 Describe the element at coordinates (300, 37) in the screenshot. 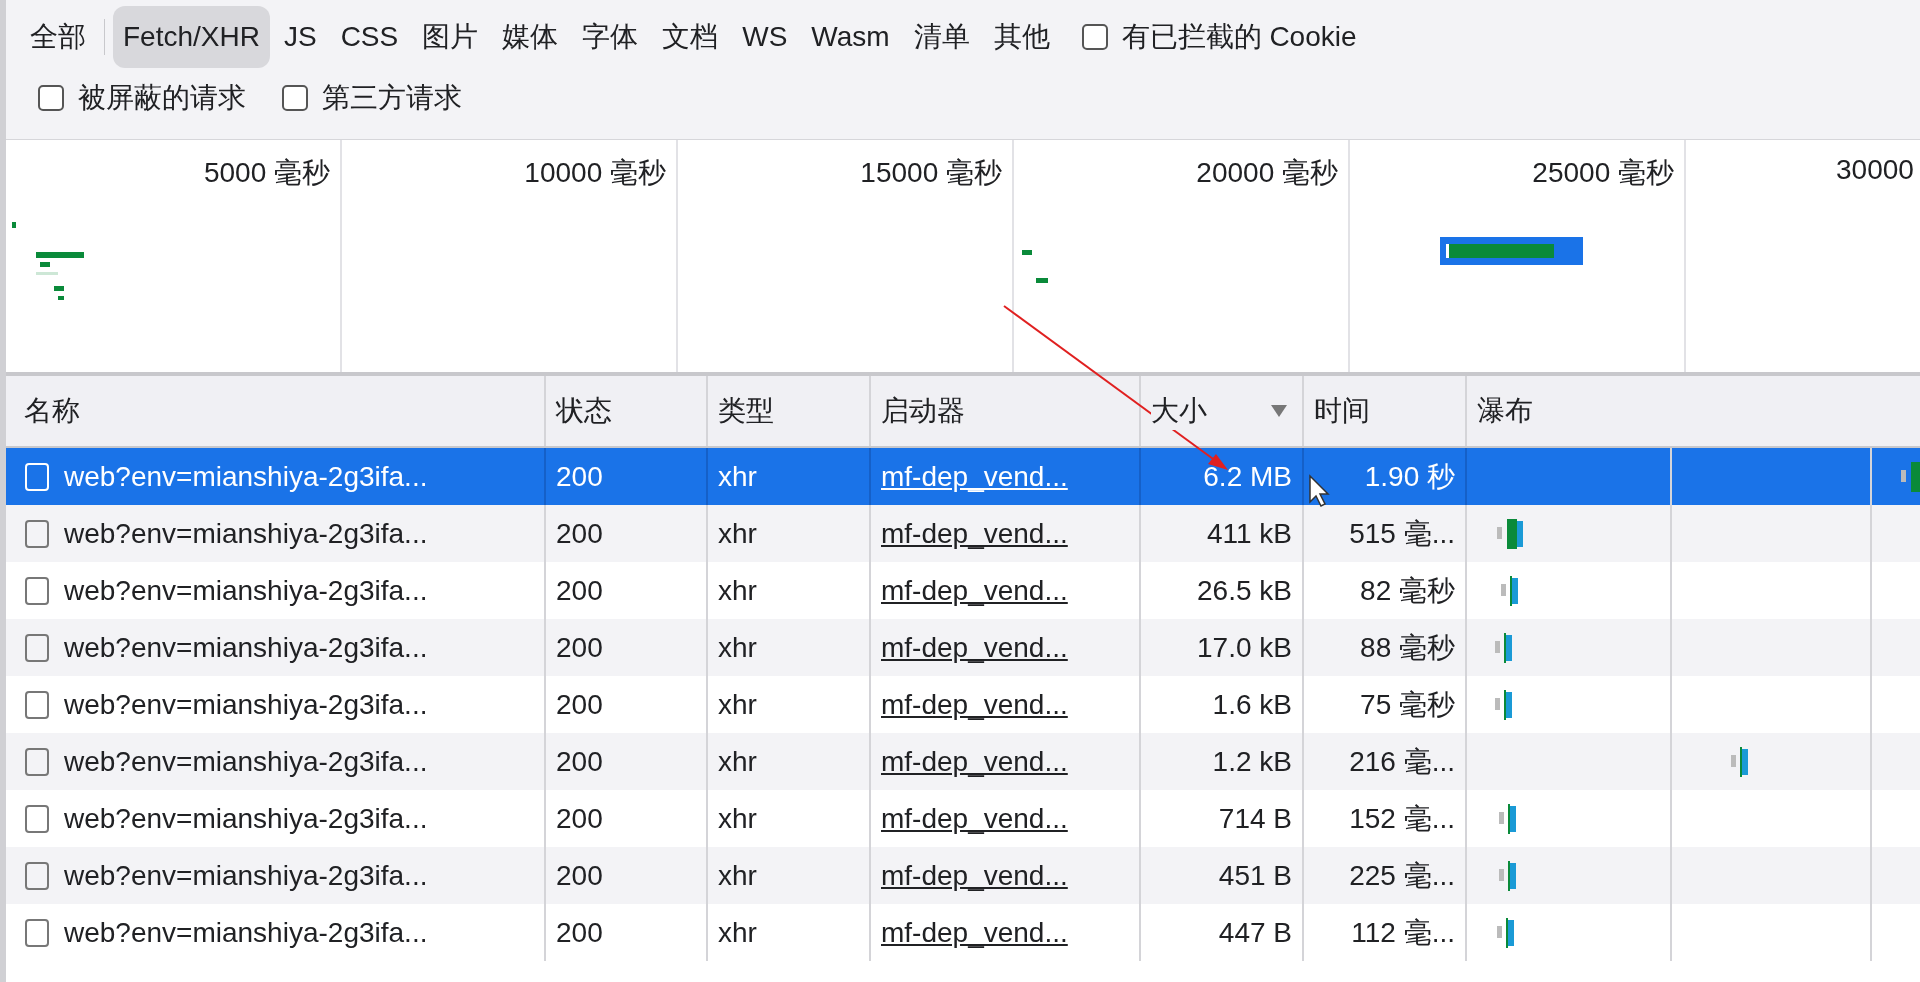

I see `filter-tab: JS` at that location.